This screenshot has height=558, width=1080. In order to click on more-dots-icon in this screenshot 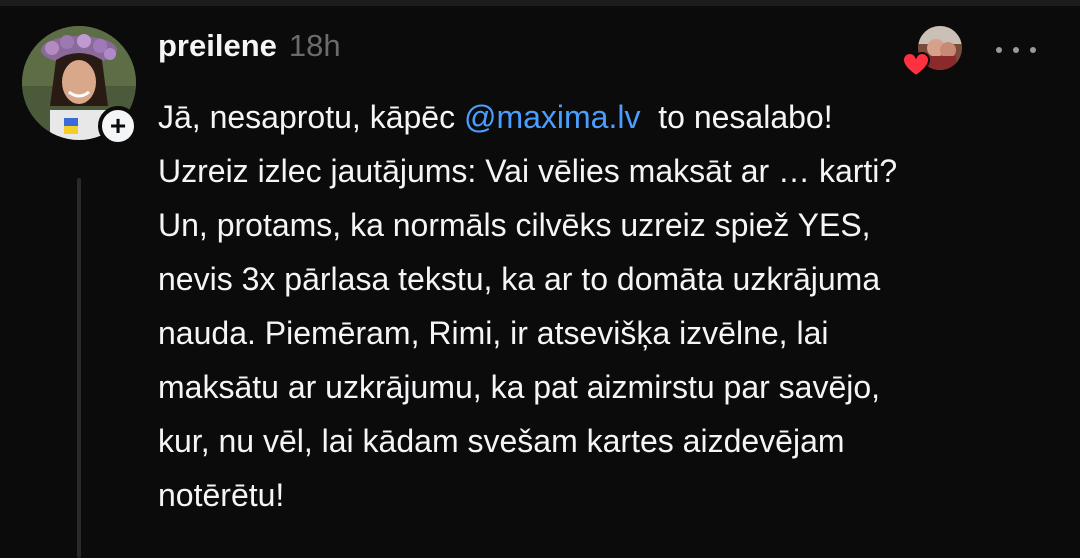, I will do `click(1016, 50)`.